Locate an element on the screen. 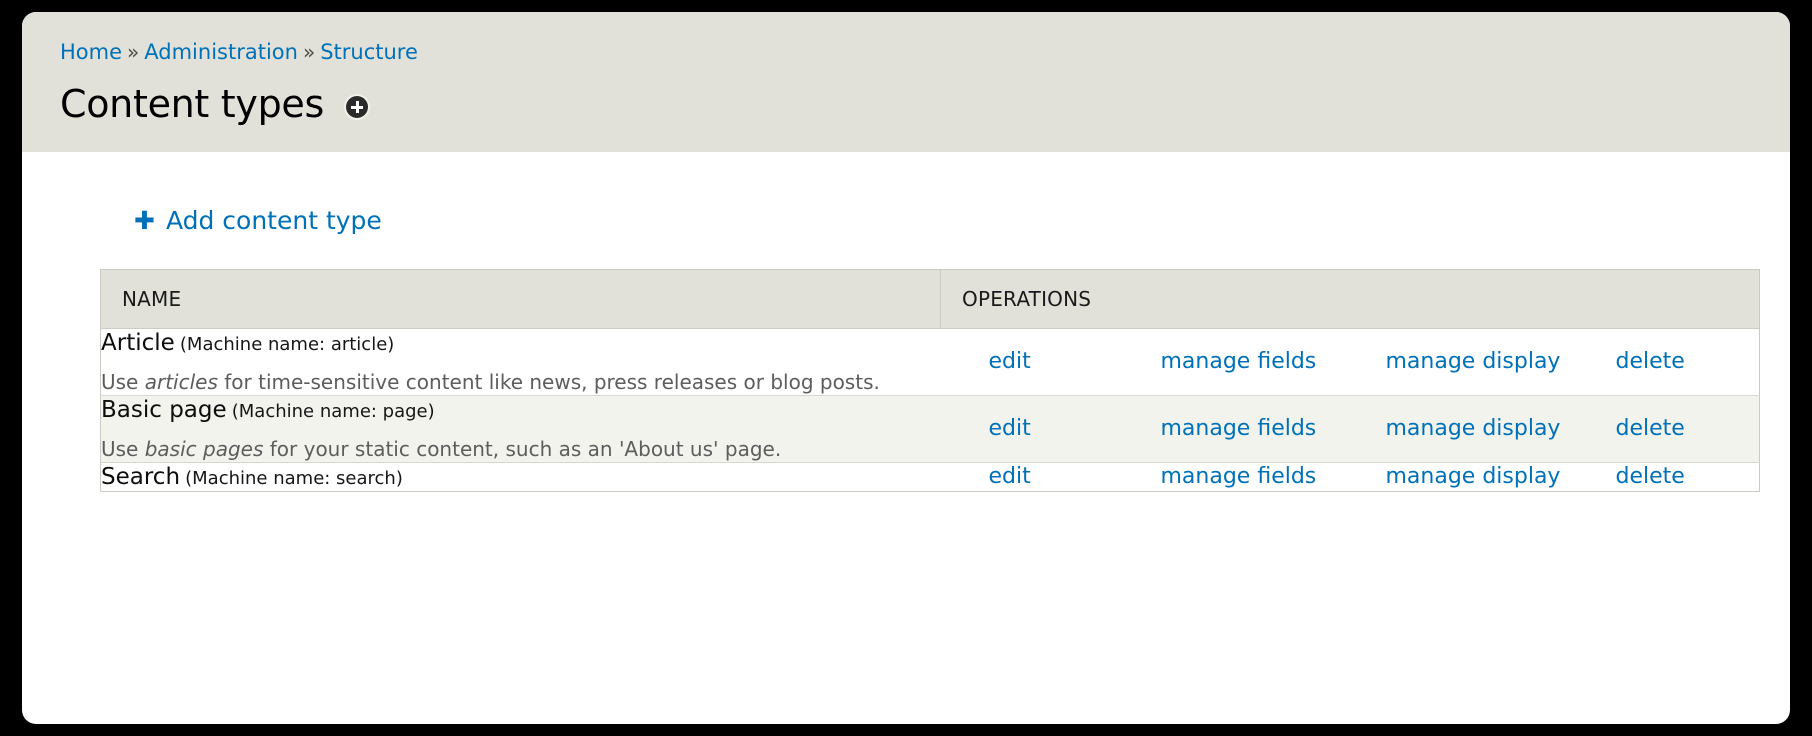 The image size is (1812, 736). name-cell: Search (Machine name: search) is located at coordinates (520, 477).